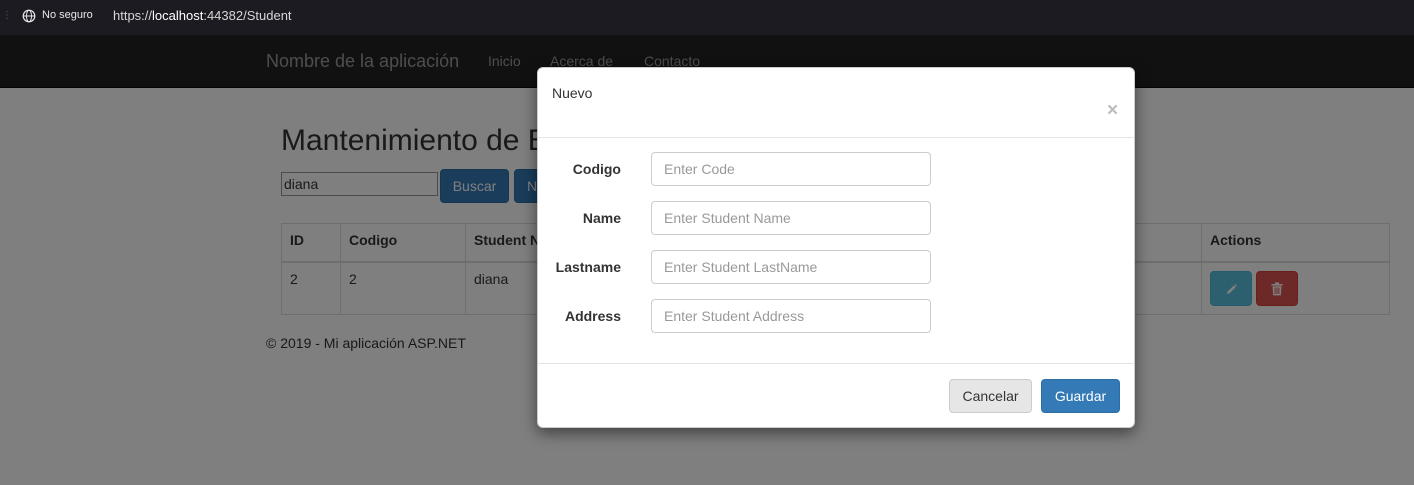 Image resolution: width=1414 pixels, height=485 pixels. What do you see at coordinates (588, 267) in the screenshot?
I see `lastname-label: Lastname` at bounding box center [588, 267].